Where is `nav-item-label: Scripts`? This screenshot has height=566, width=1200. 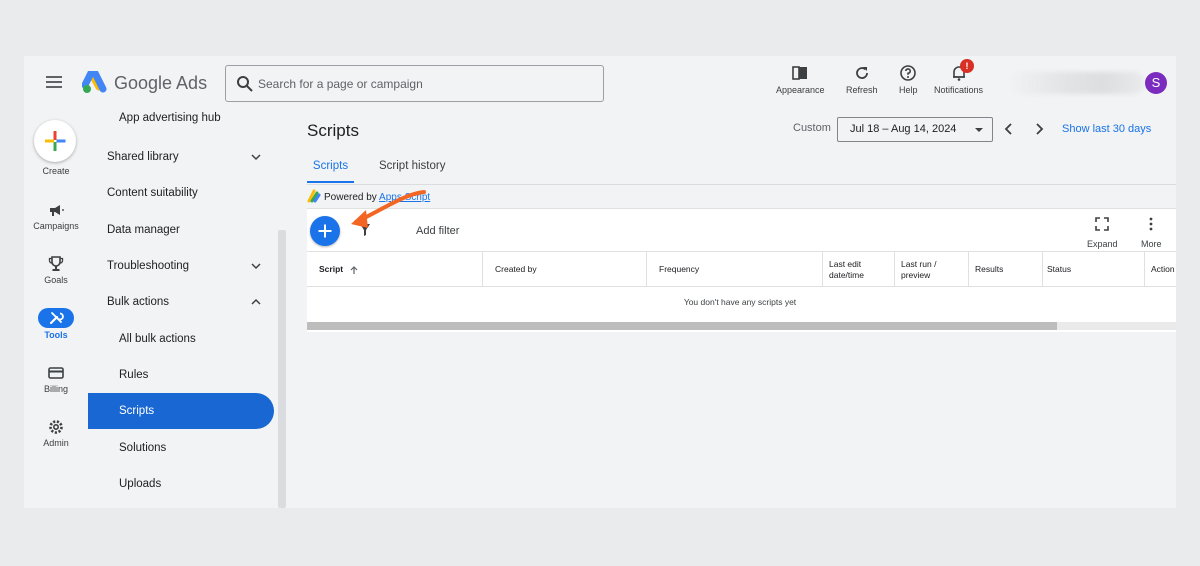
nav-item-label: Scripts is located at coordinates (137, 411).